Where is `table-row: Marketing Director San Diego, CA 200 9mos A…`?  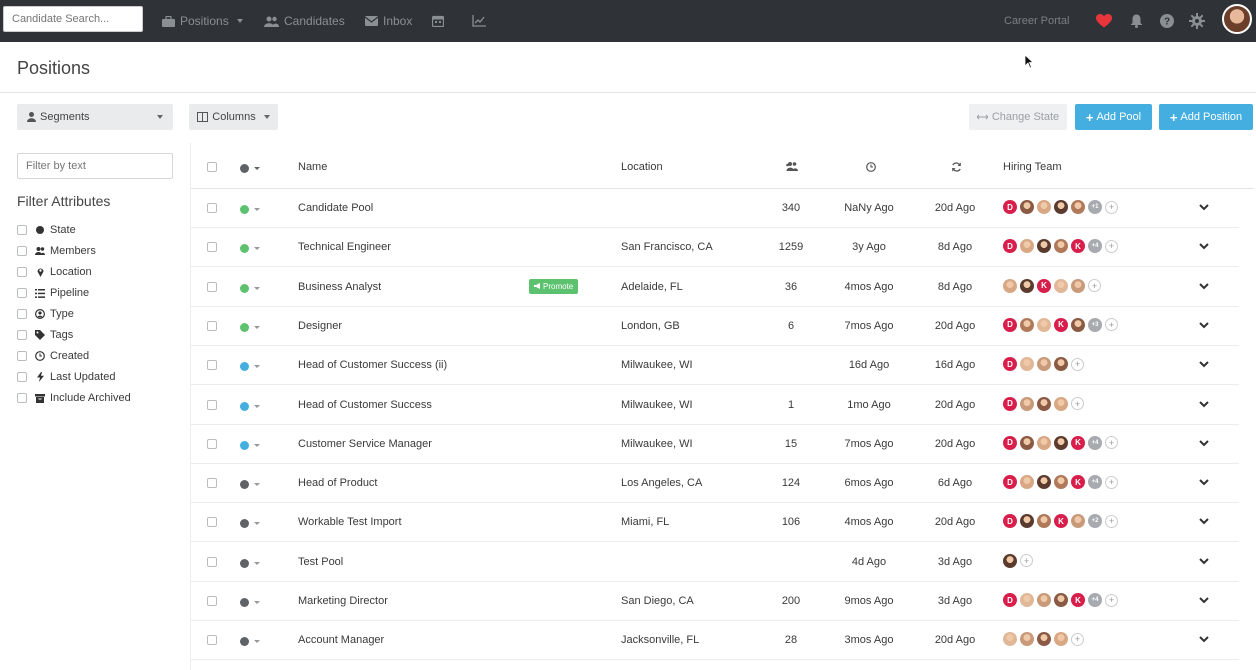
table-row: Marketing Director San Diego, CA 200 9mos A… is located at coordinates (715, 601).